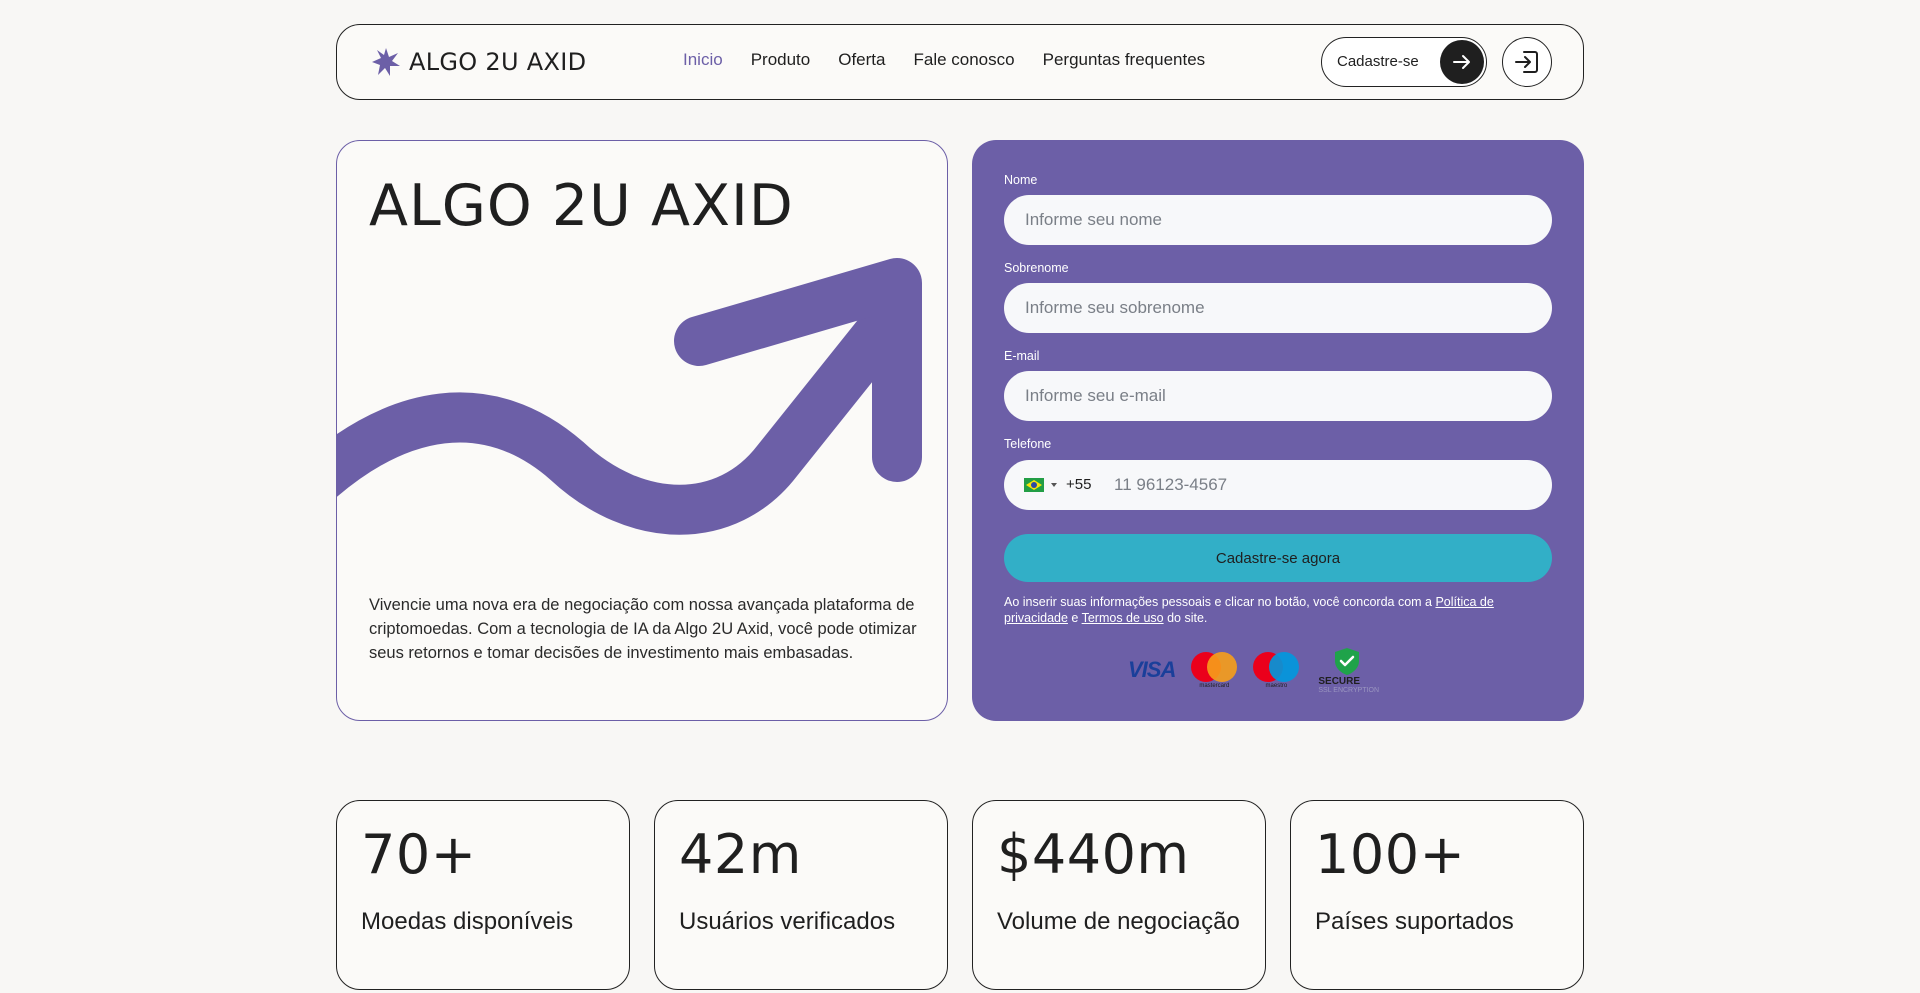 The image size is (1920, 993). I want to click on stat-value: $440m, so click(1093, 854).